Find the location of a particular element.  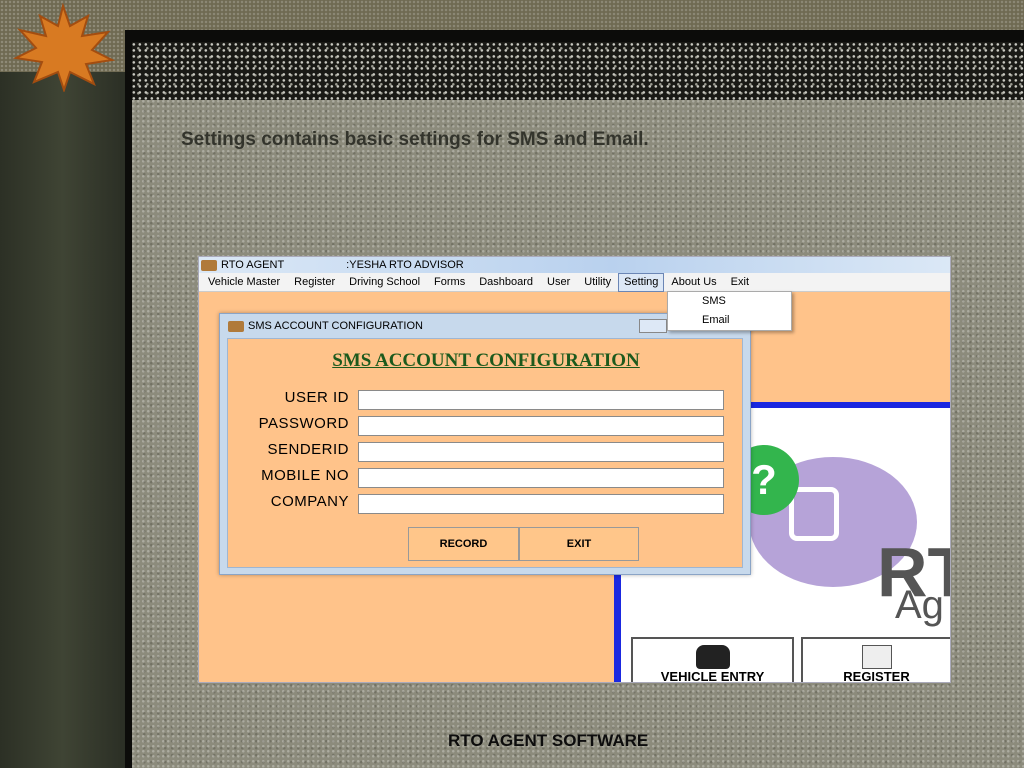

setting-dropdown: SMS Email is located at coordinates (729, 311).